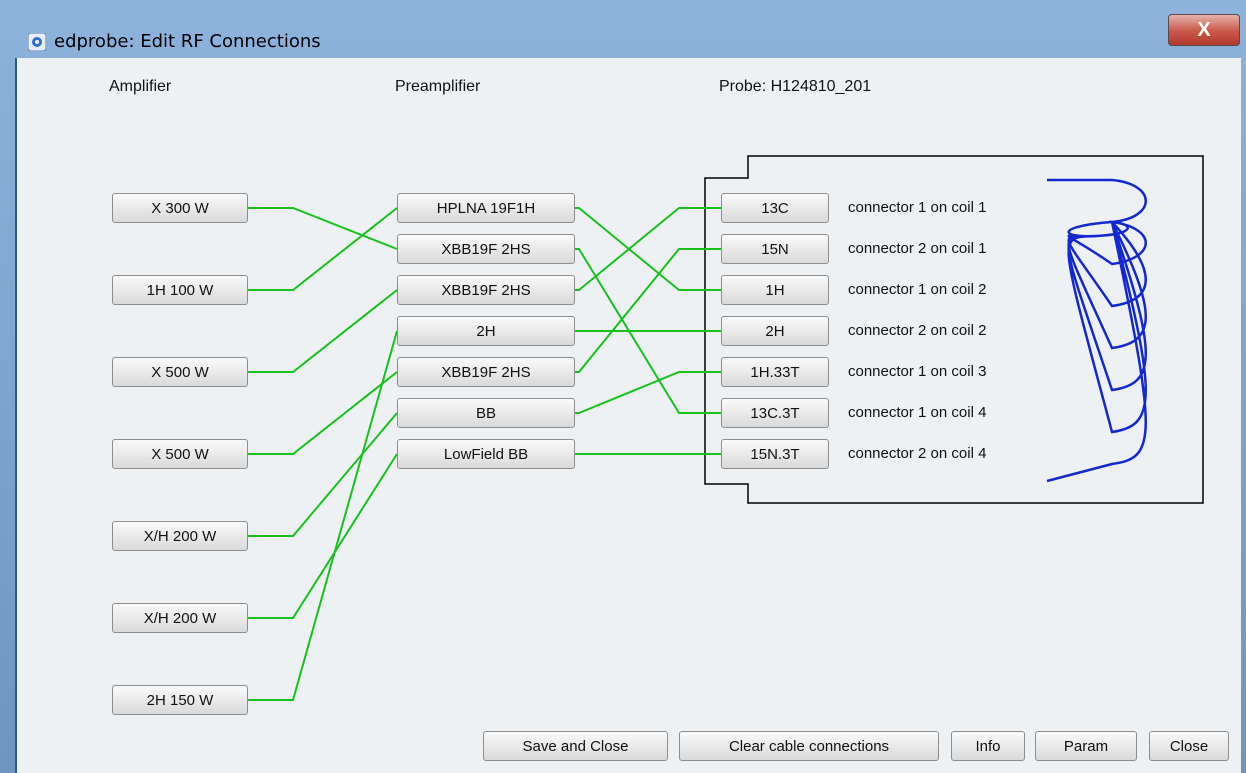 This screenshot has width=1246, height=773. What do you see at coordinates (775, 208) in the screenshot?
I see `probe-connector-button: 13C` at bounding box center [775, 208].